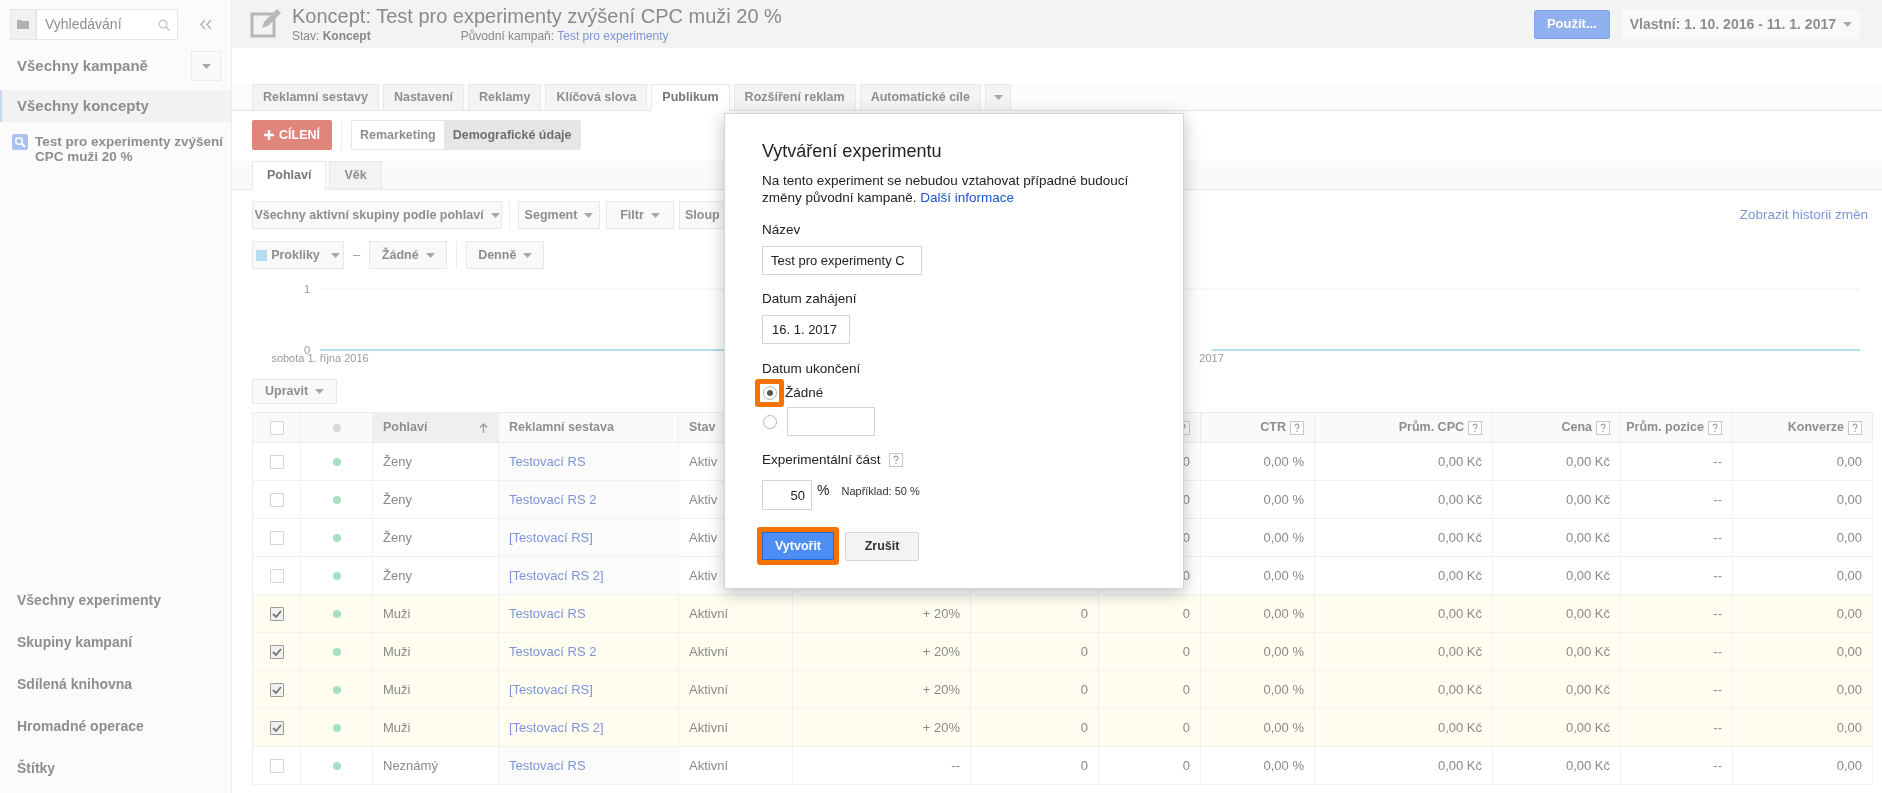 The image size is (1882, 793). I want to click on tab: Nastavení, so click(423, 97).